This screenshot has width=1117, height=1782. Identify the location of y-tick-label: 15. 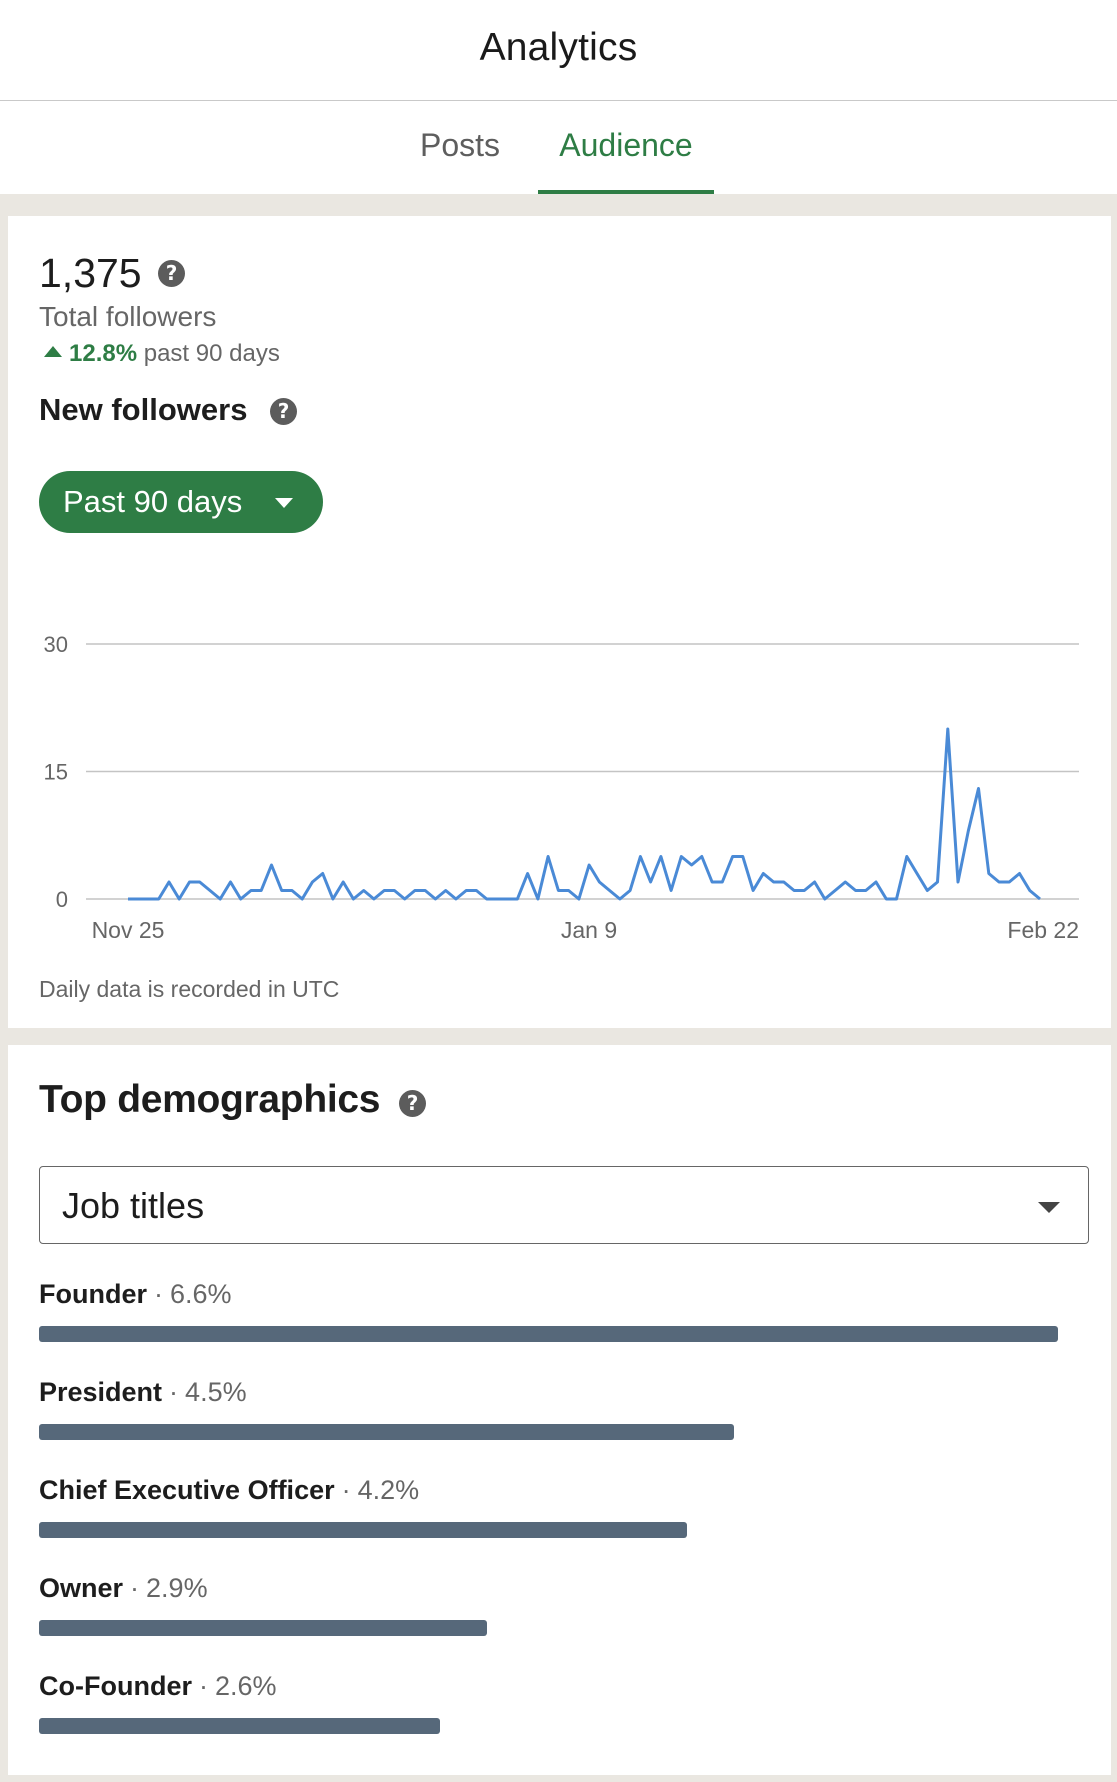
(56, 772).